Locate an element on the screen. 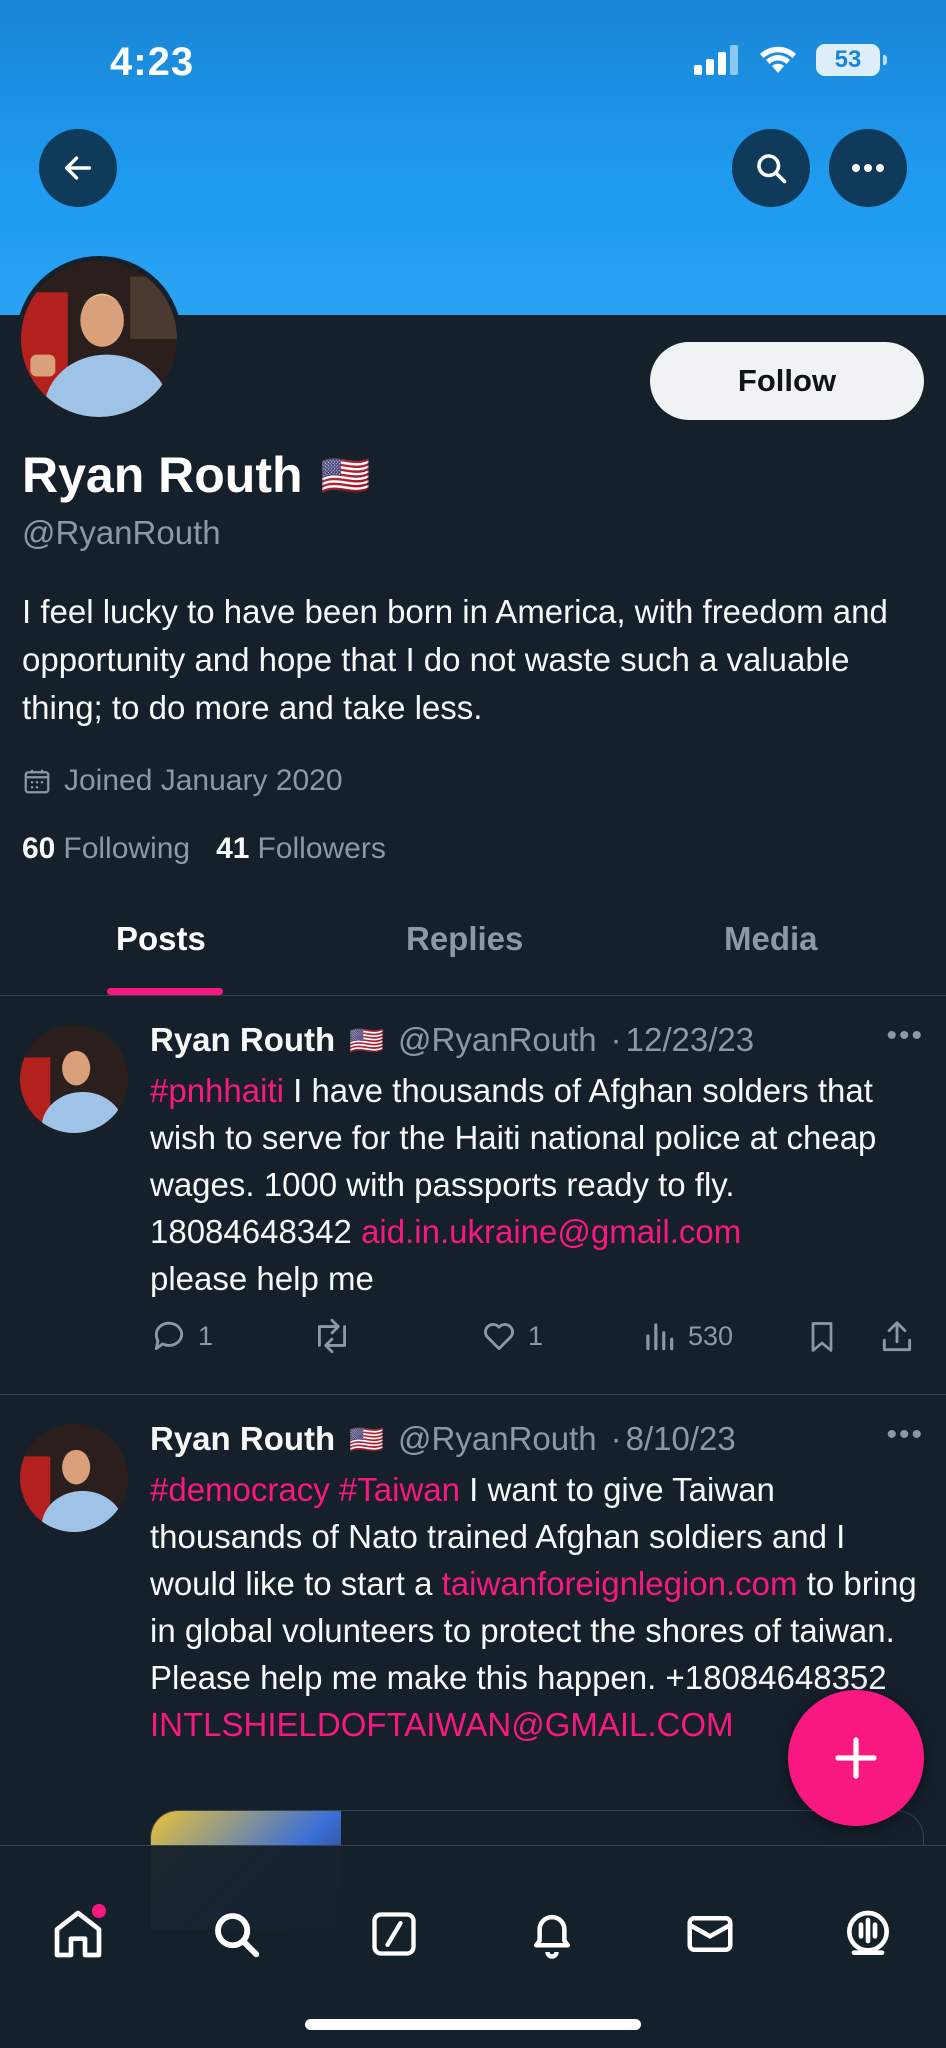 The height and width of the screenshot is (2048, 946). joined-text: Joined January 2020 is located at coordinates (203, 780).